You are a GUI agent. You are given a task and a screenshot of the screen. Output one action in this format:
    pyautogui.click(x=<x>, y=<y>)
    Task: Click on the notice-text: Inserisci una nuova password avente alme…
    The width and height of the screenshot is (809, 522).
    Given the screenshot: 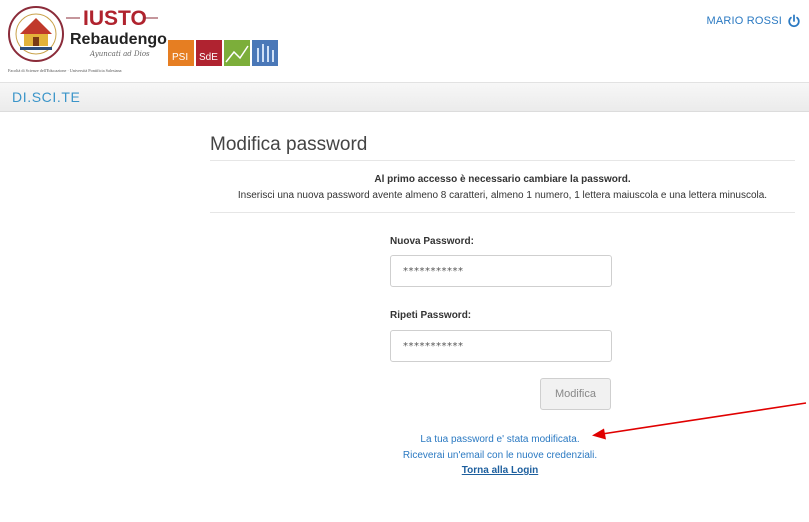 What is the action you would take?
    pyautogui.click(x=502, y=195)
    